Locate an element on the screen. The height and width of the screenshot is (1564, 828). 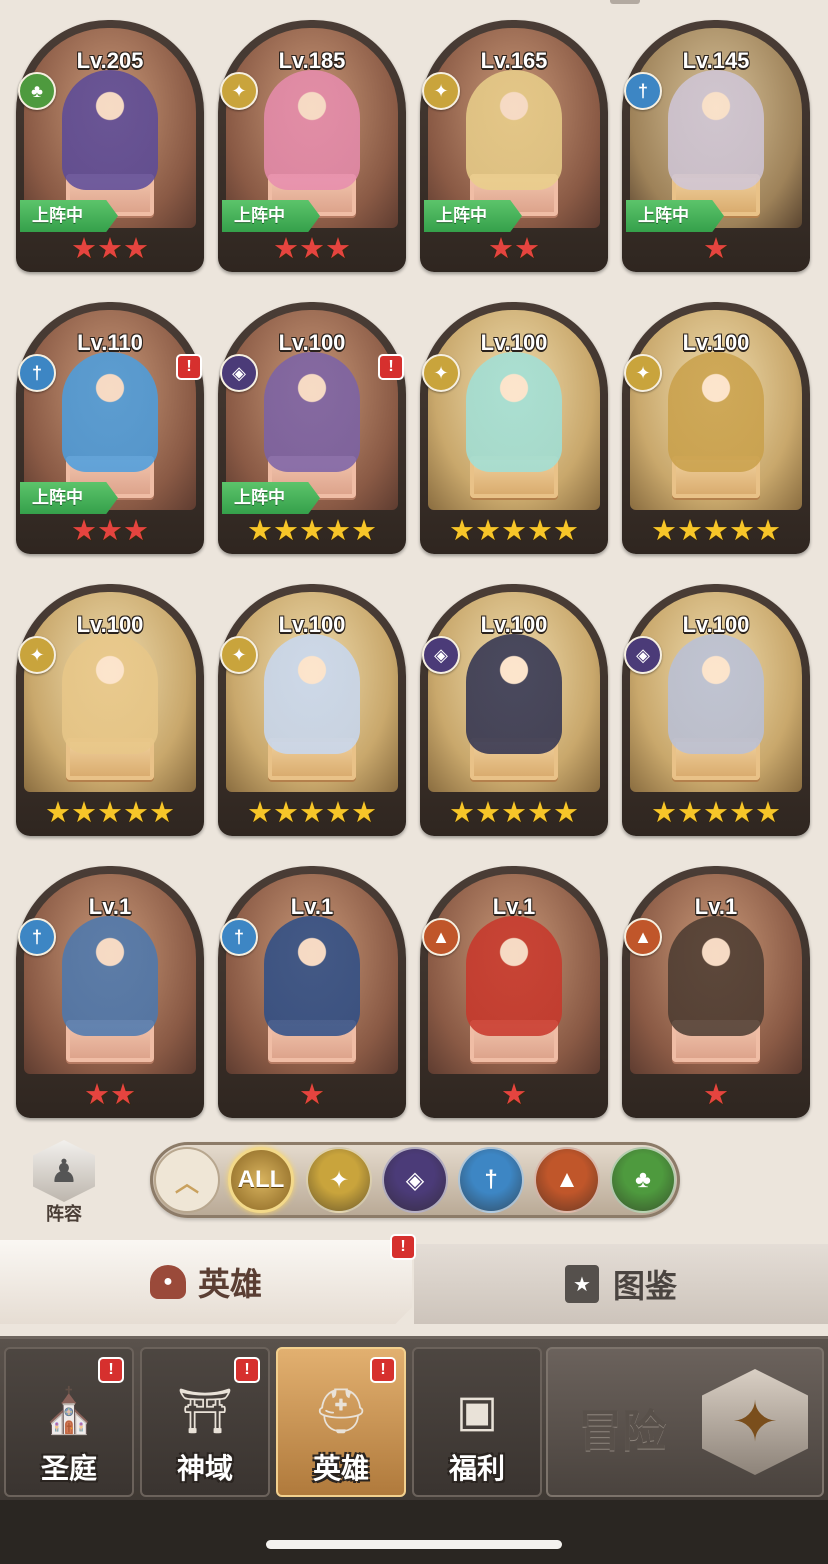
codex-book-icon: ★ is located at coordinates (581, 1284).